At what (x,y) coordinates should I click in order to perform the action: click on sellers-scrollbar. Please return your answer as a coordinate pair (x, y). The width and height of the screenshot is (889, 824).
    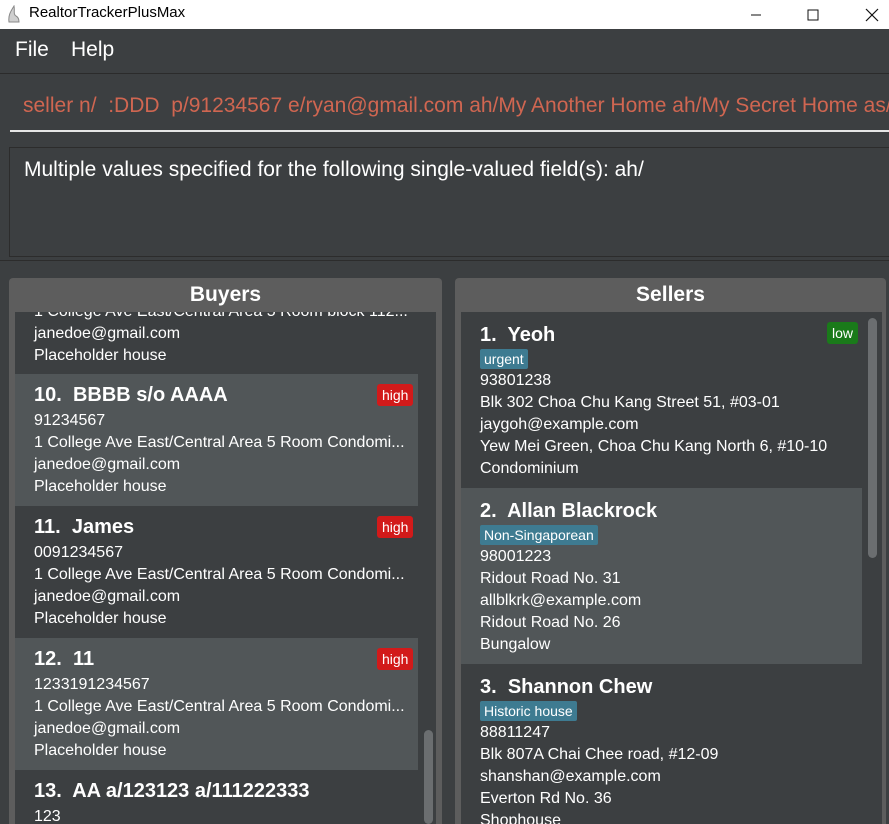
    Looking at the image, I should click on (872, 568).